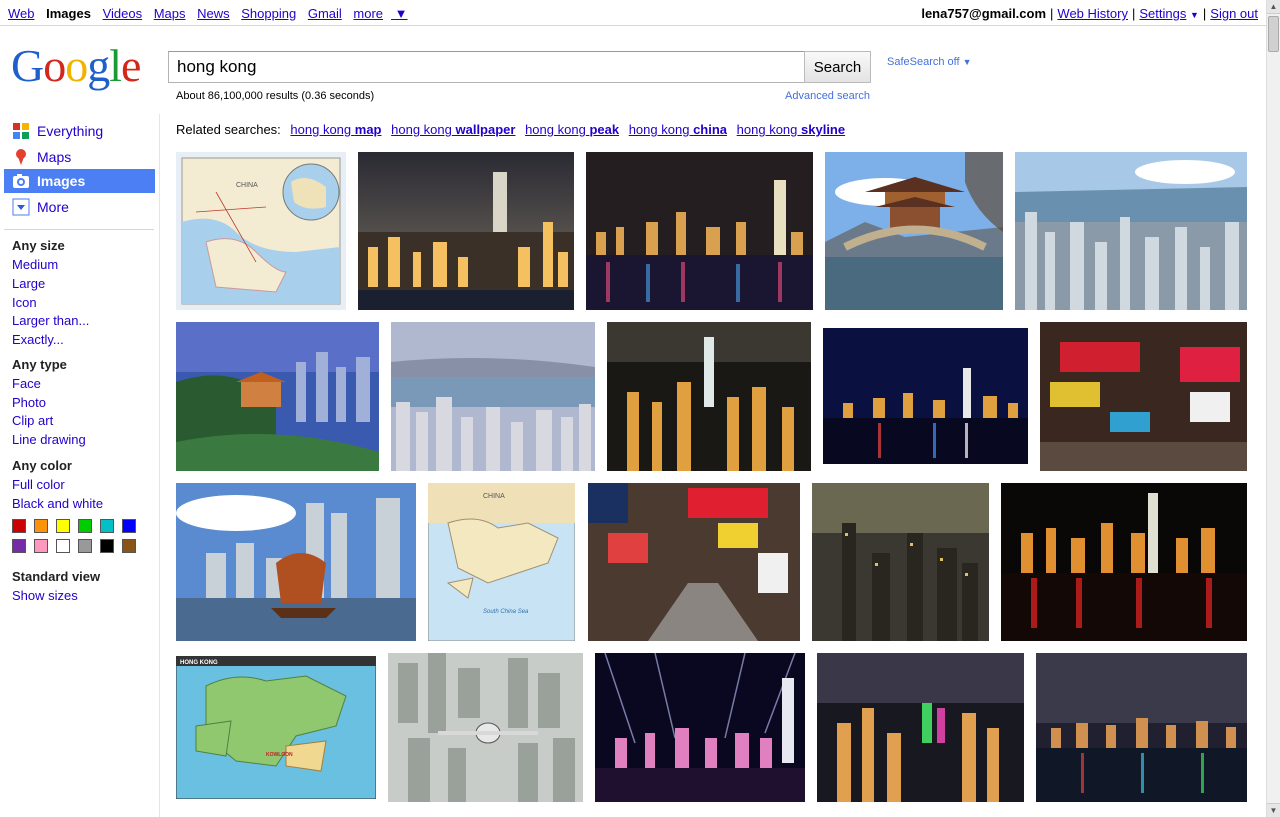 The image size is (1280, 817). I want to click on filter-color-full: Full color, so click(38, 484).